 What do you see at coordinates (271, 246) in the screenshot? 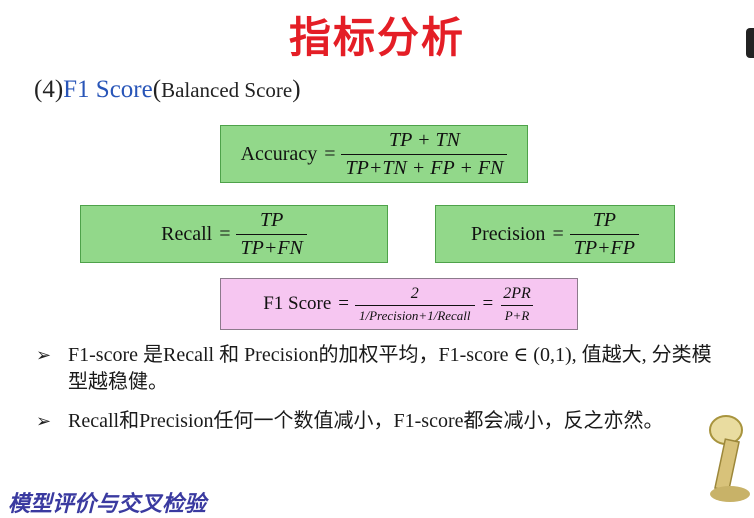
I see `recall-denominator: TP+FN` at bounding box center [271, 246].